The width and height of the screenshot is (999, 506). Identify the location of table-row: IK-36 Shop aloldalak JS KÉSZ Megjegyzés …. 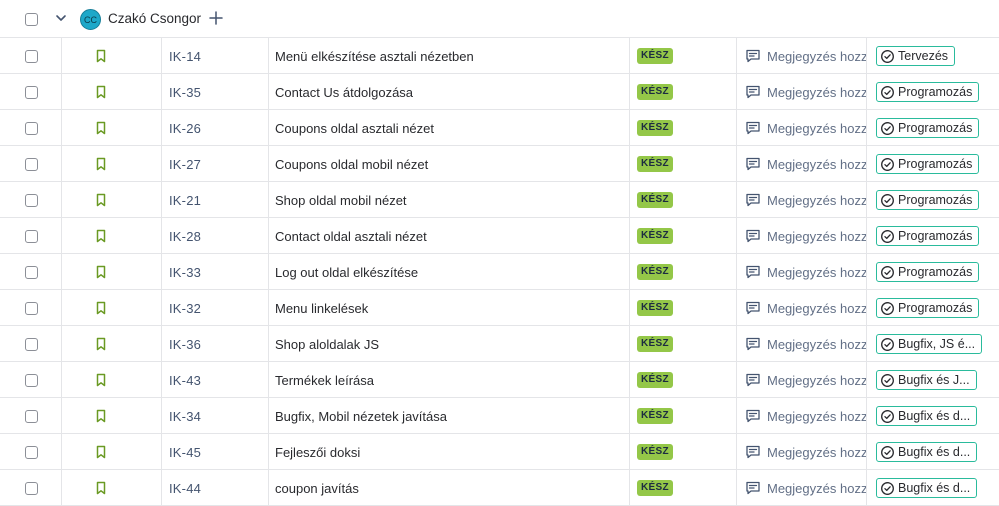
(499, 344).